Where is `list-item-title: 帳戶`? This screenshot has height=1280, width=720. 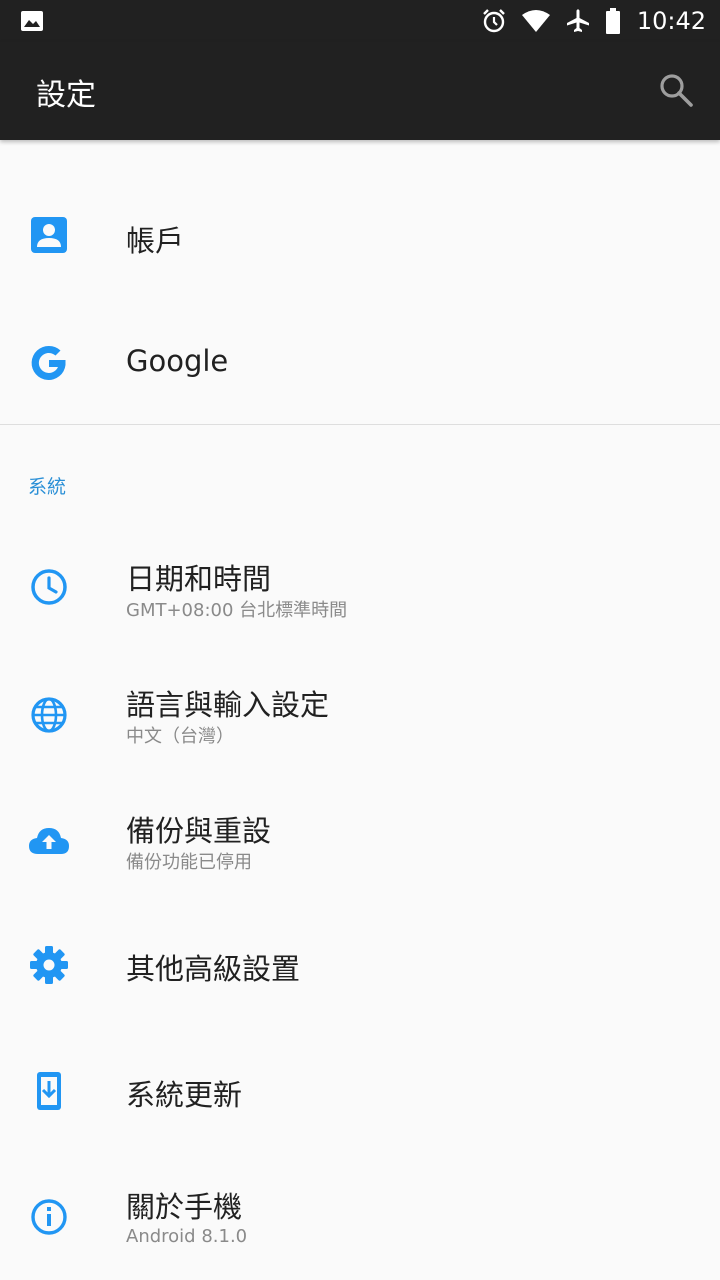 list-item-title: 帳戶 is located at coordinates (155, 241).